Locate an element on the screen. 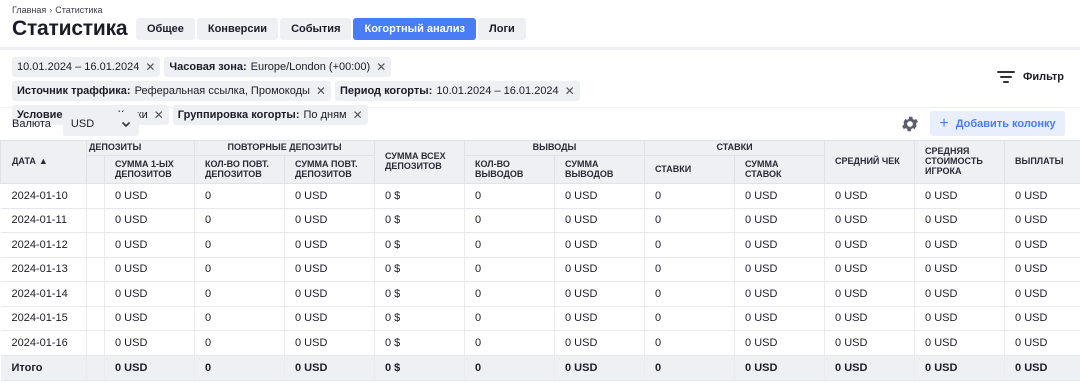 This screenshot has height=392, width=1080. column-header-avg-player-value: Средняя стоимость игрока is located at coordinates (960, 162).